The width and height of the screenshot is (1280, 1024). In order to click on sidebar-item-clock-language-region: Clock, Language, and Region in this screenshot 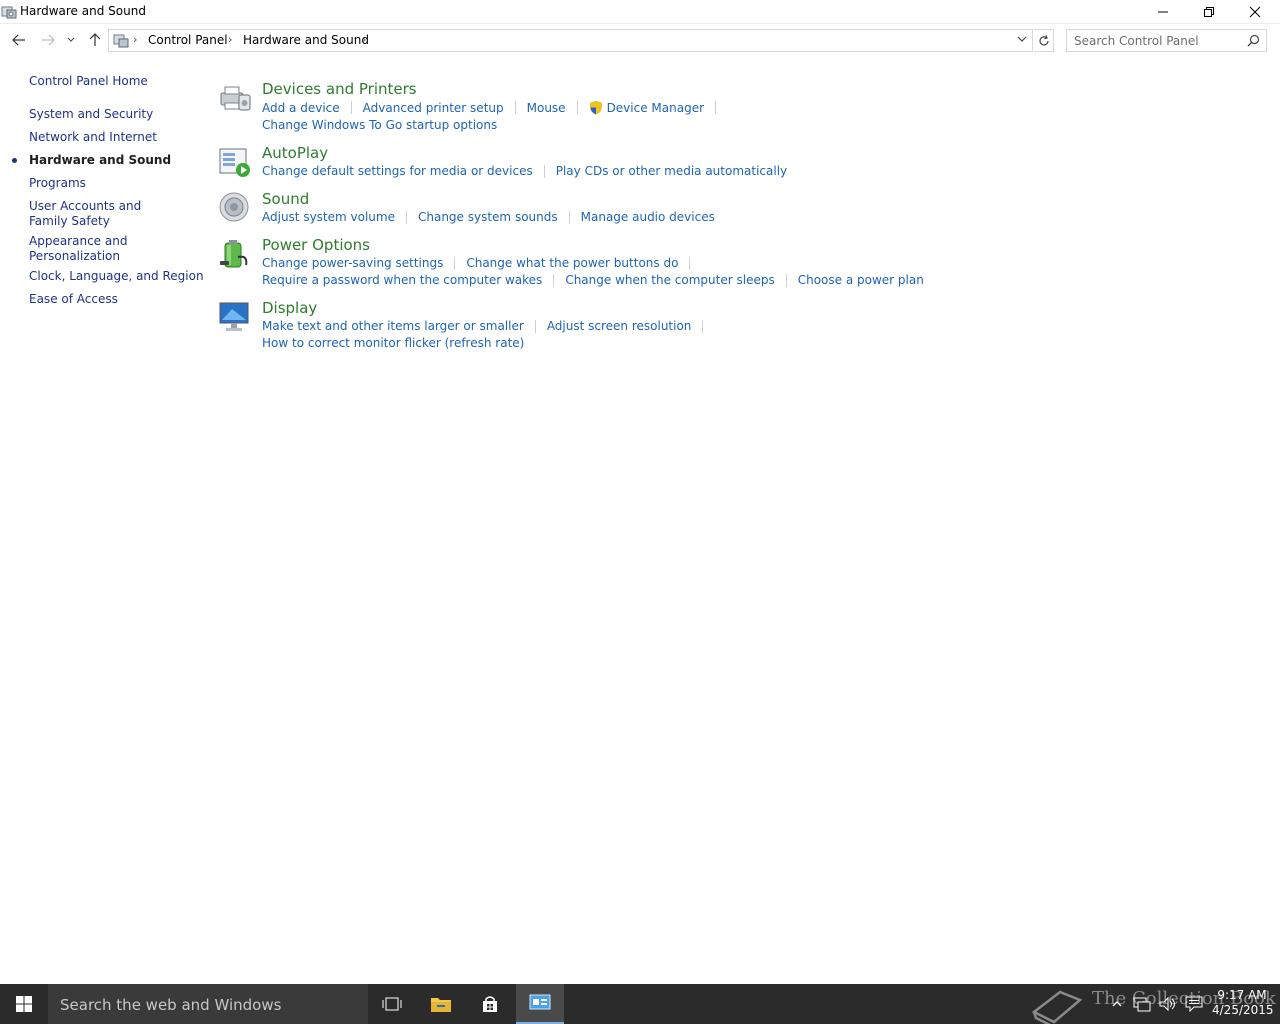, I will do `click(116, 276)`.